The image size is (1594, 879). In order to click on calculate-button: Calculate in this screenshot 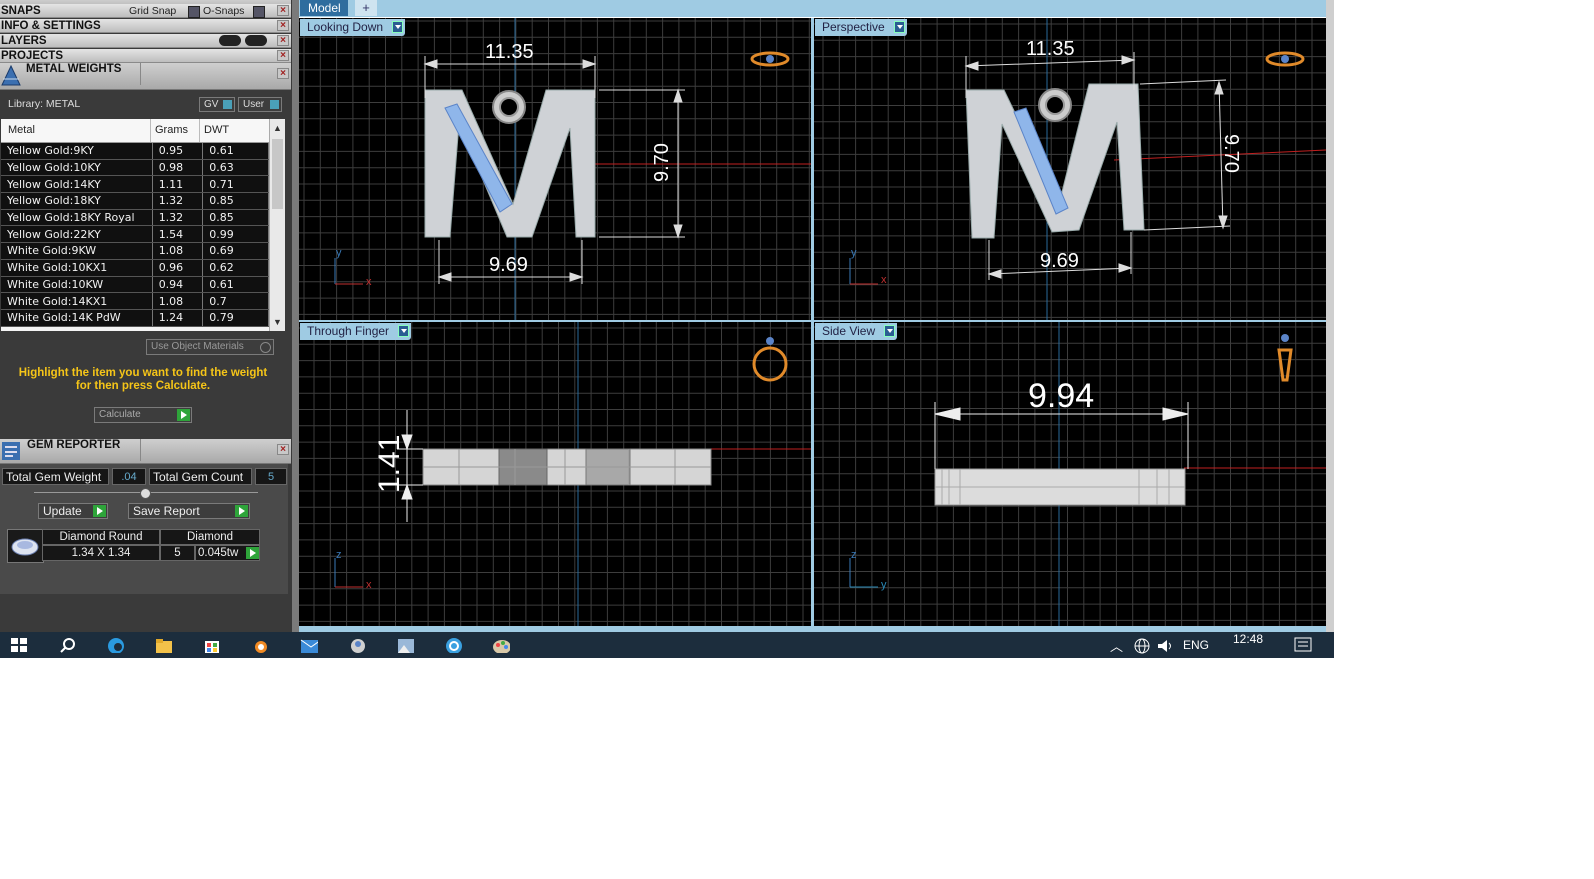, I will do `click(143, 415)`.